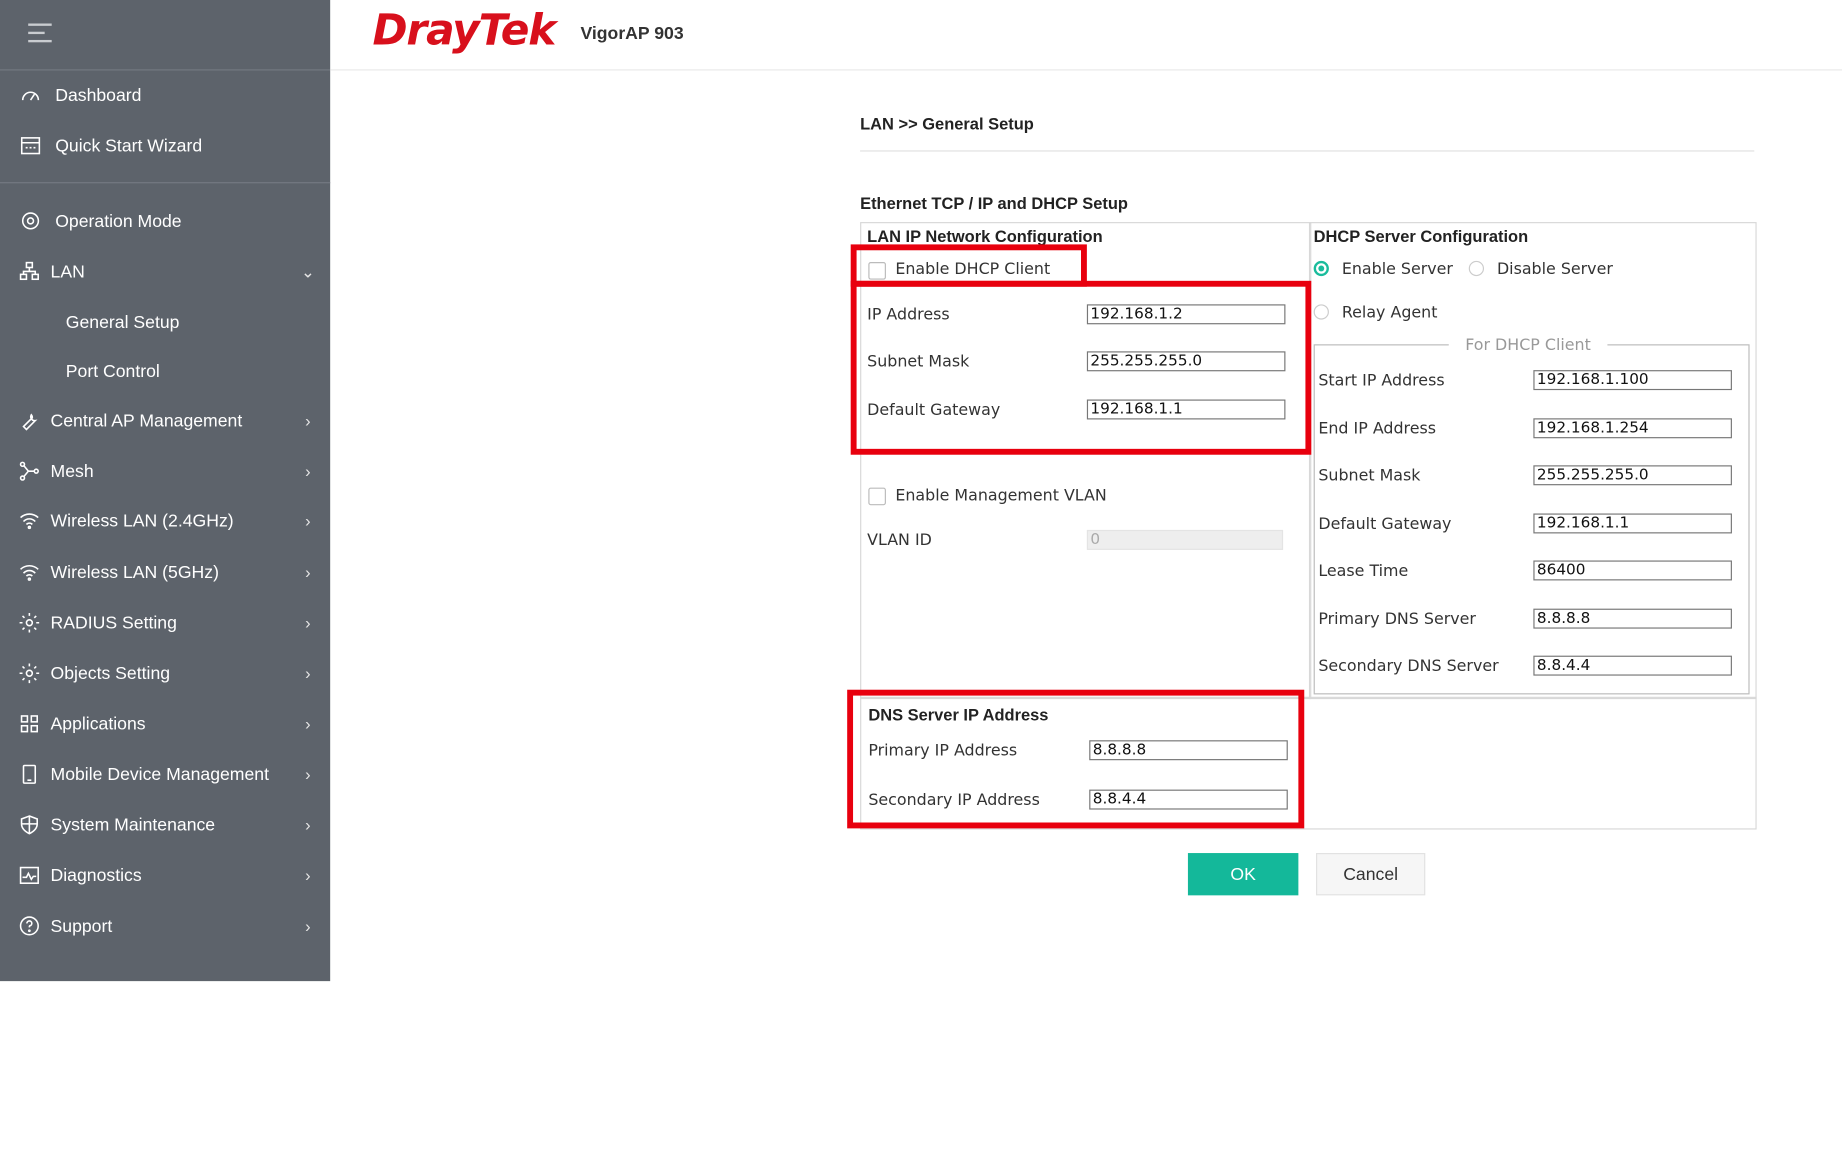 This screenshot has height=1153, width=1842. What do you see at coordinates (98, 723) in the screenshot?
I see `sidebar-item-label: Applications` at bounding box center [98, 723].